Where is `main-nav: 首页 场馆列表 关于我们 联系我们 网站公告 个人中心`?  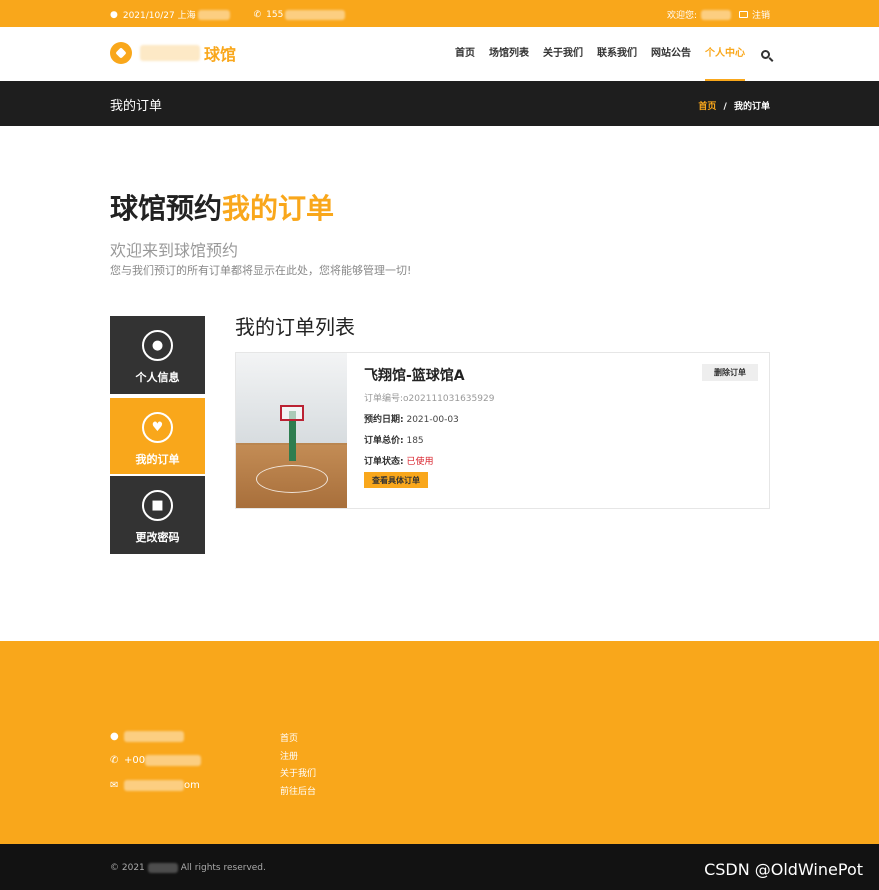
main-nav: 首页 场馆列表 关于我们 联系我们 网站公告 个人中心 is located at coordinates (605, 54).